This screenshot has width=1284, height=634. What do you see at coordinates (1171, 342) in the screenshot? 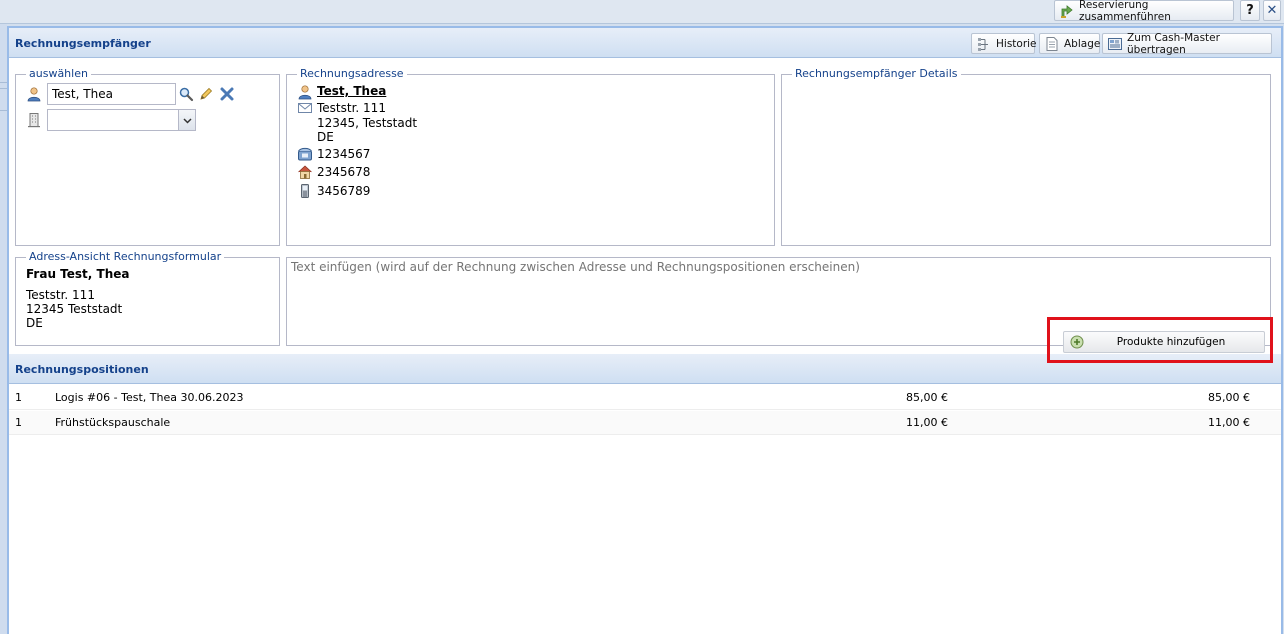
I see `add-products-label: Produkte hinzufügen` at bounding box center [1171, 342].